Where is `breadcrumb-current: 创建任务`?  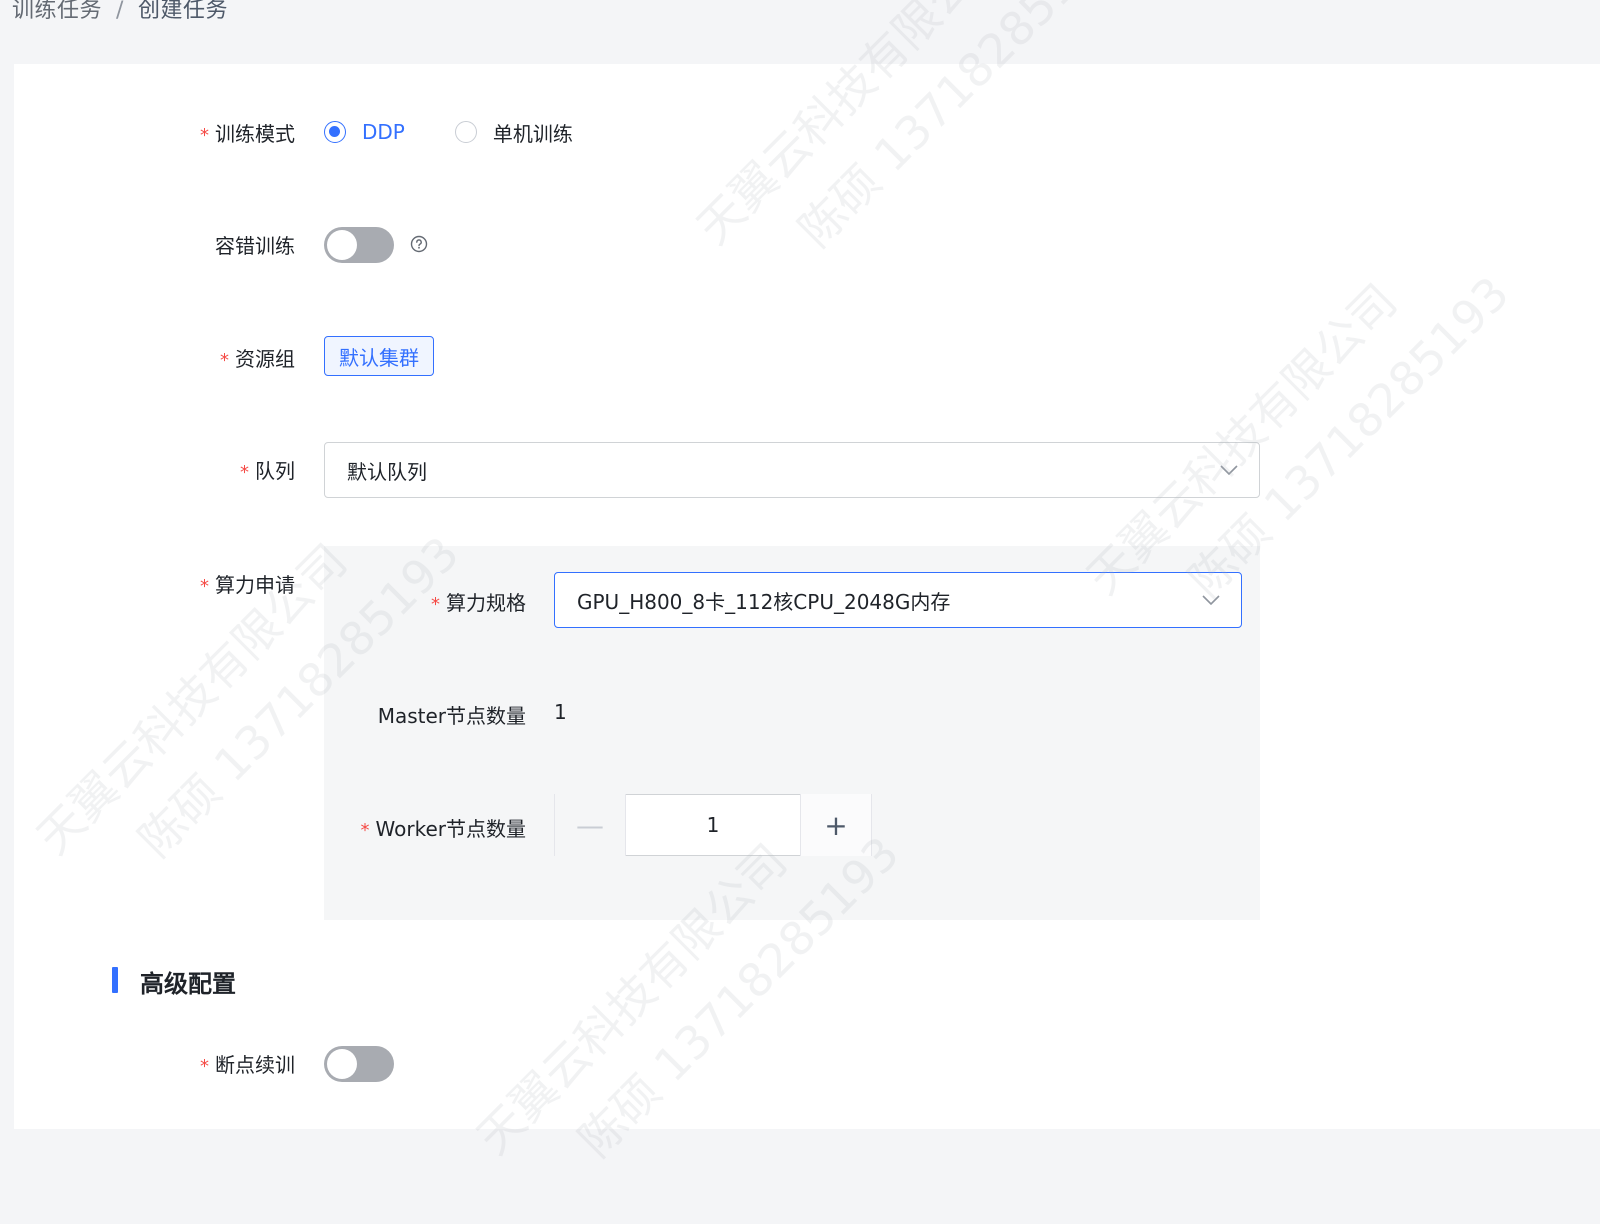
breadcrumb-current: 创建任务 is located at coordinates (182, 11).